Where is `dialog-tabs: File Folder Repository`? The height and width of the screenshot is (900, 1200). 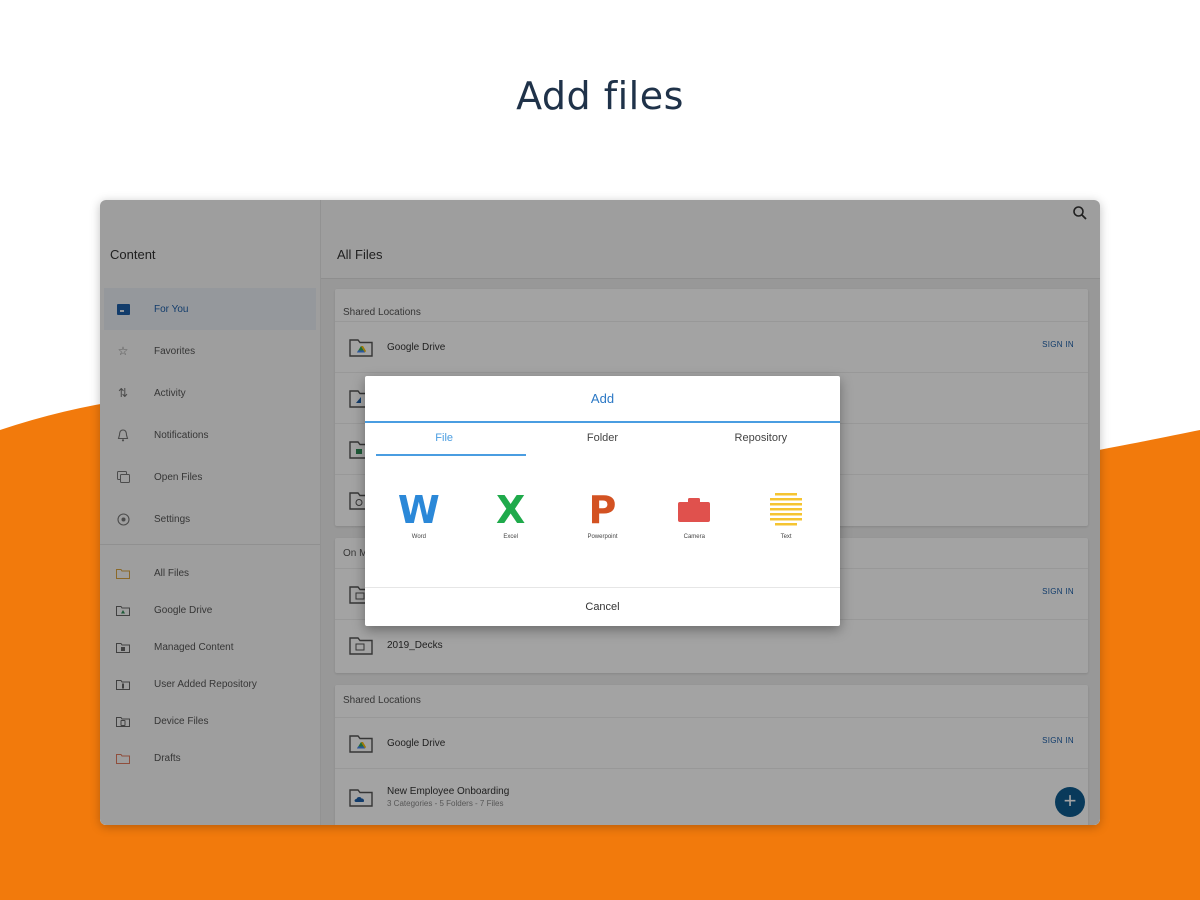
dialog-tabs: File Folder Repository is located at coordinates (602, 439).